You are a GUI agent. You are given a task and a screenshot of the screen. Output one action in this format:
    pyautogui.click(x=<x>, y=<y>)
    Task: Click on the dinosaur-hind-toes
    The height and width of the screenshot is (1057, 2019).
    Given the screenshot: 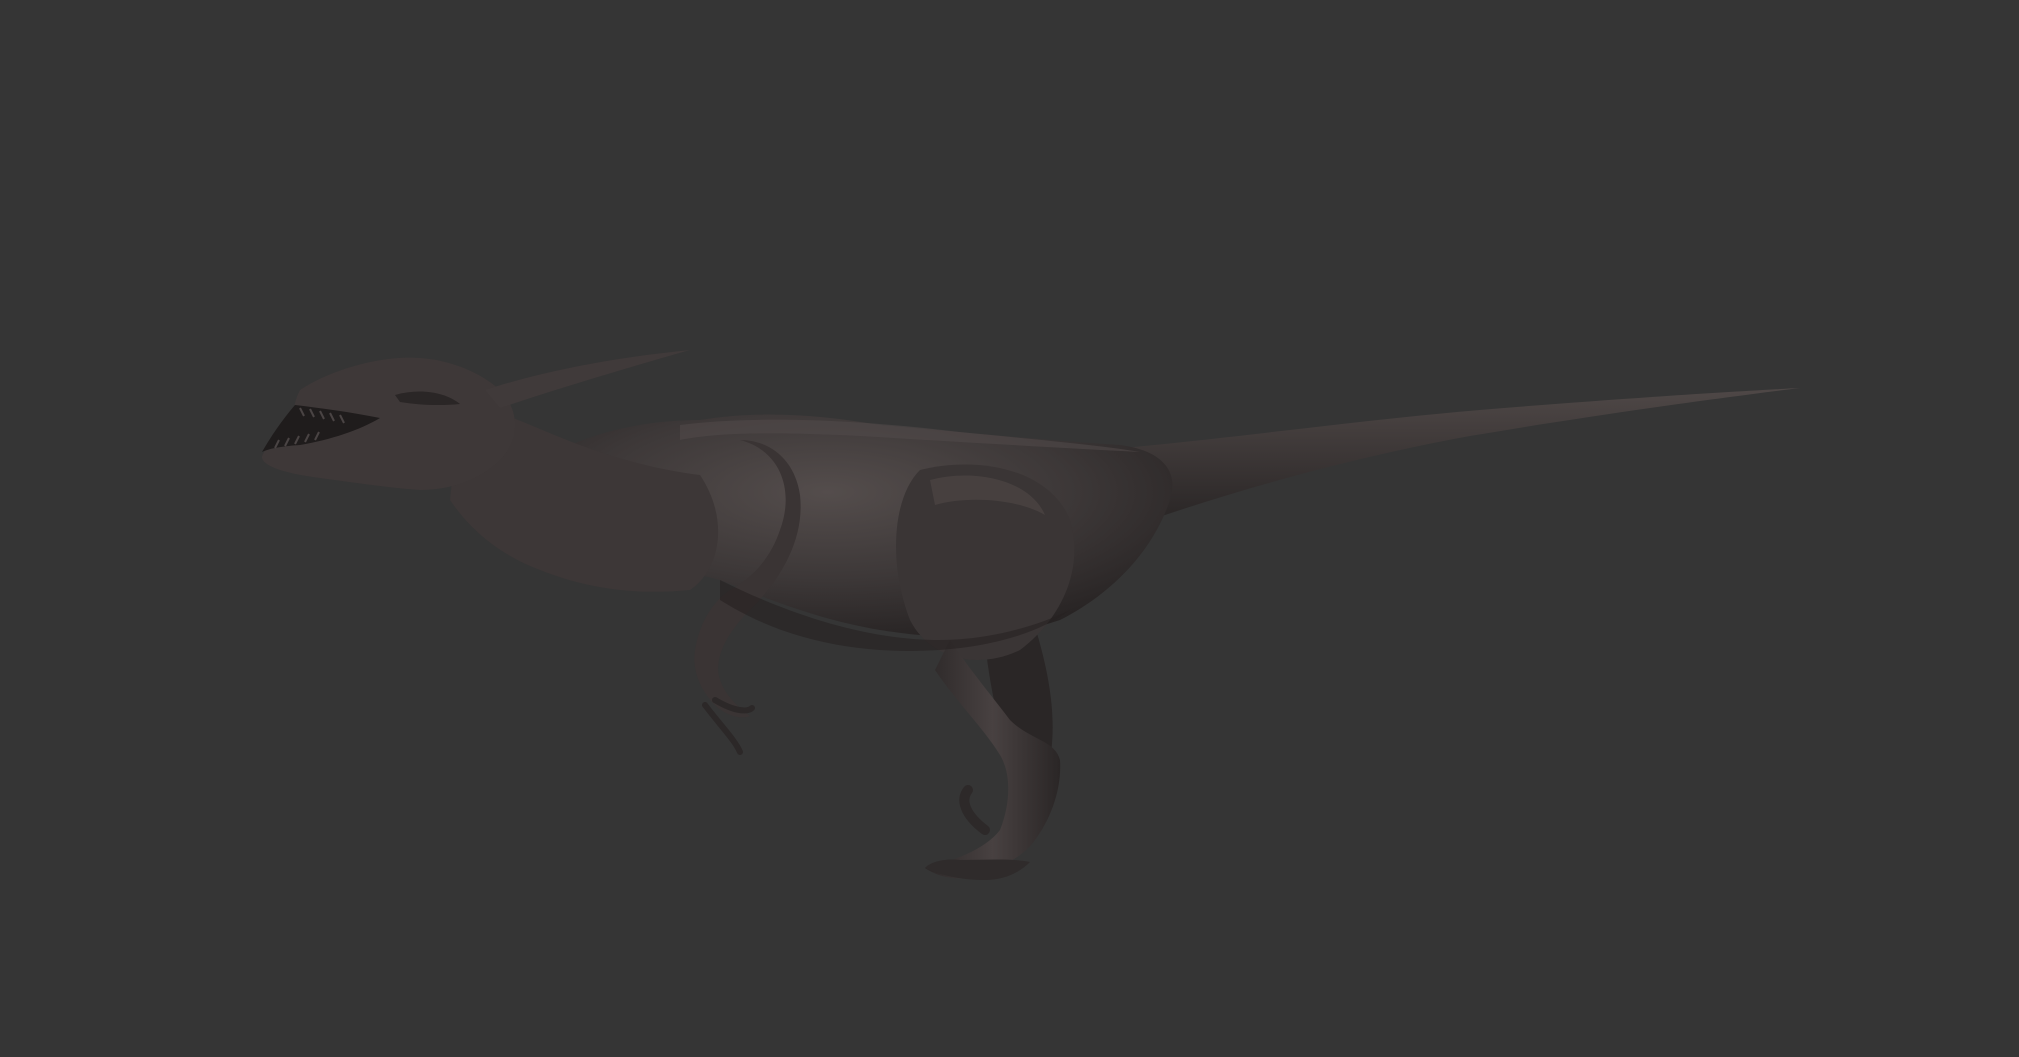 What is the action you would take?
    pyautogui.click(x=977, y=869)
    